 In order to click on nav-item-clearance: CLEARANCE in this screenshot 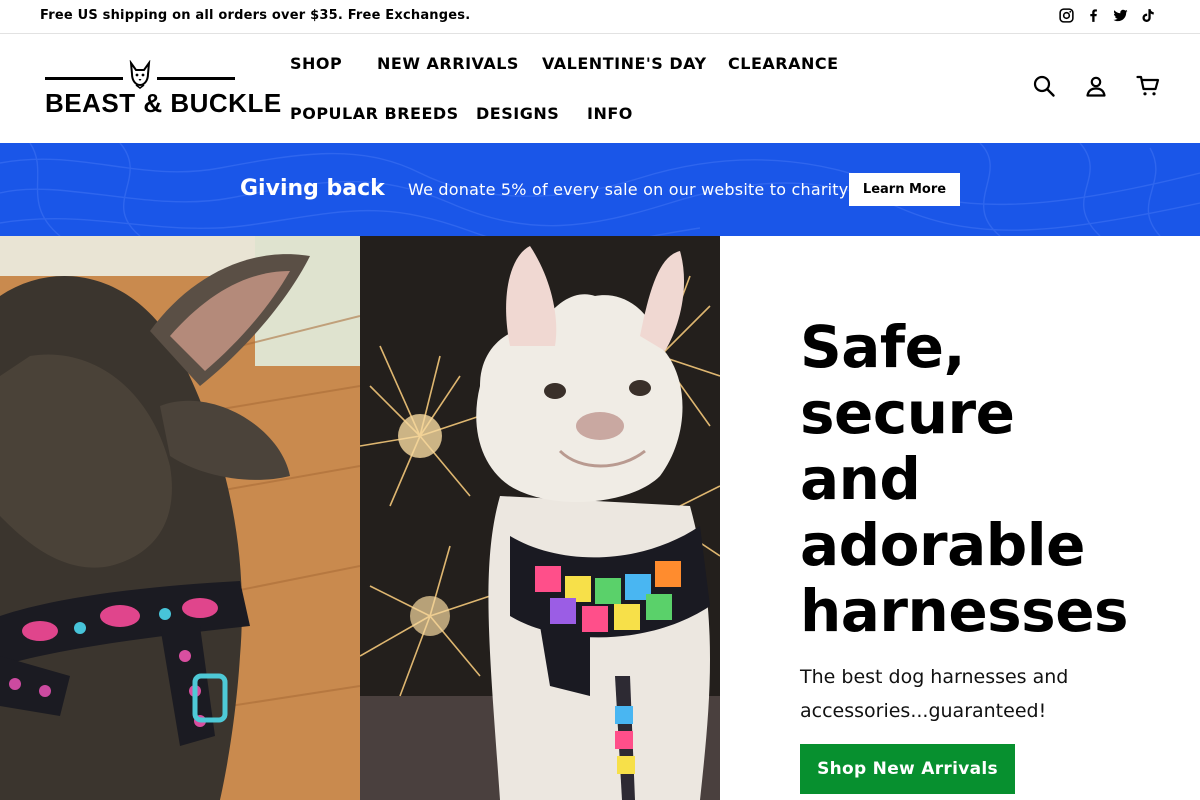, I will do `click(783, 63)`.